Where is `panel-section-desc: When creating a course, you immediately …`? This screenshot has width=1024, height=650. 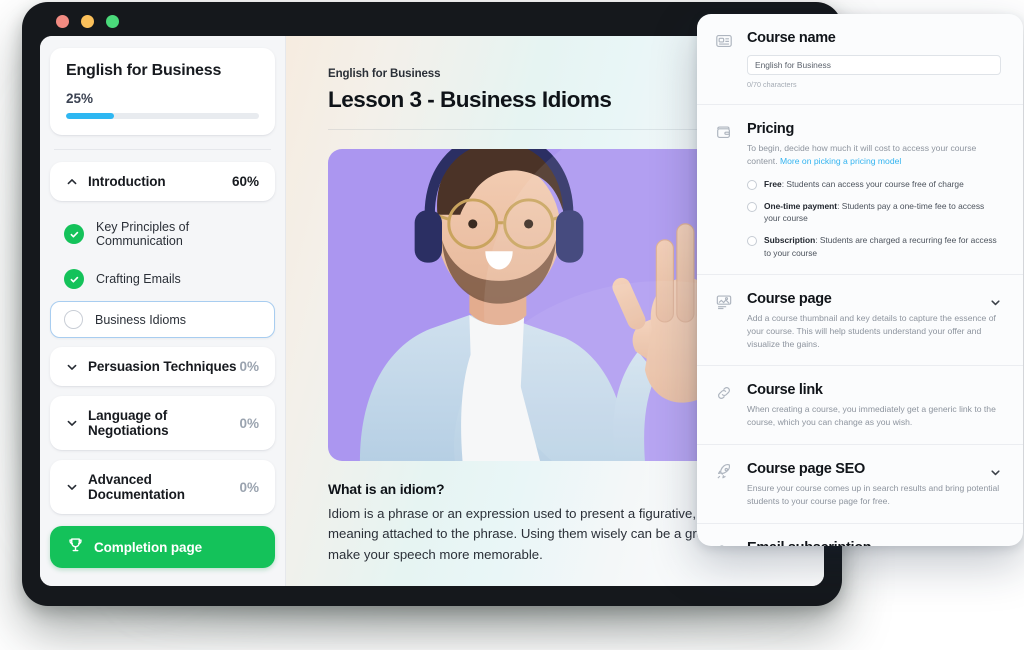
panel-section-desc: When creating a course, you immediately … is located at coordinates (871, 416).